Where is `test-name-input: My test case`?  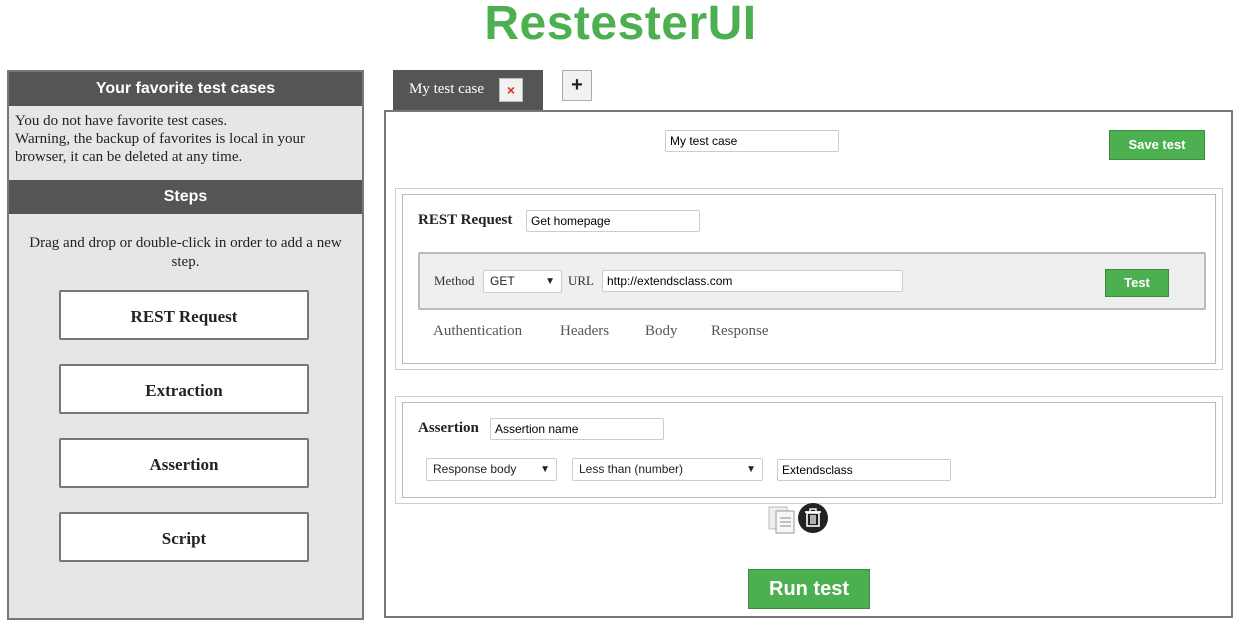
test-name-input: My test case is located at coordinates (752, 141).